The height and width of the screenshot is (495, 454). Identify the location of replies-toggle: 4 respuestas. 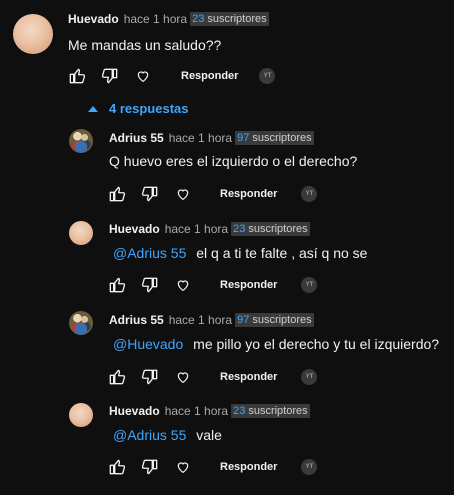
(138, 108).